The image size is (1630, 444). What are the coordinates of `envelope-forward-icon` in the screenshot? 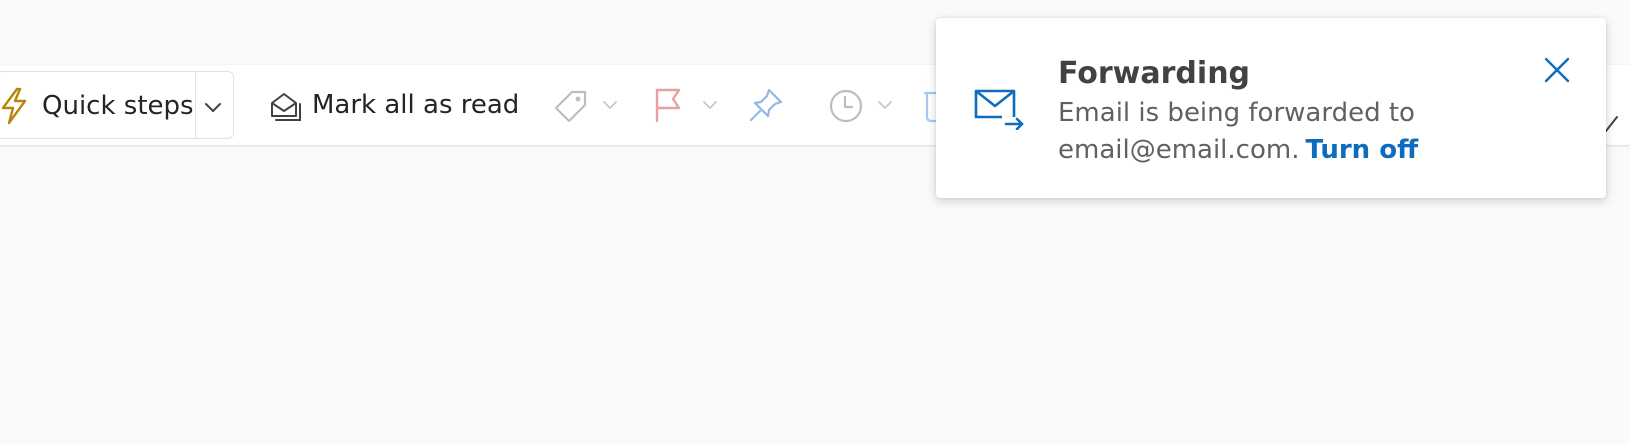 It's located at (999, 109).